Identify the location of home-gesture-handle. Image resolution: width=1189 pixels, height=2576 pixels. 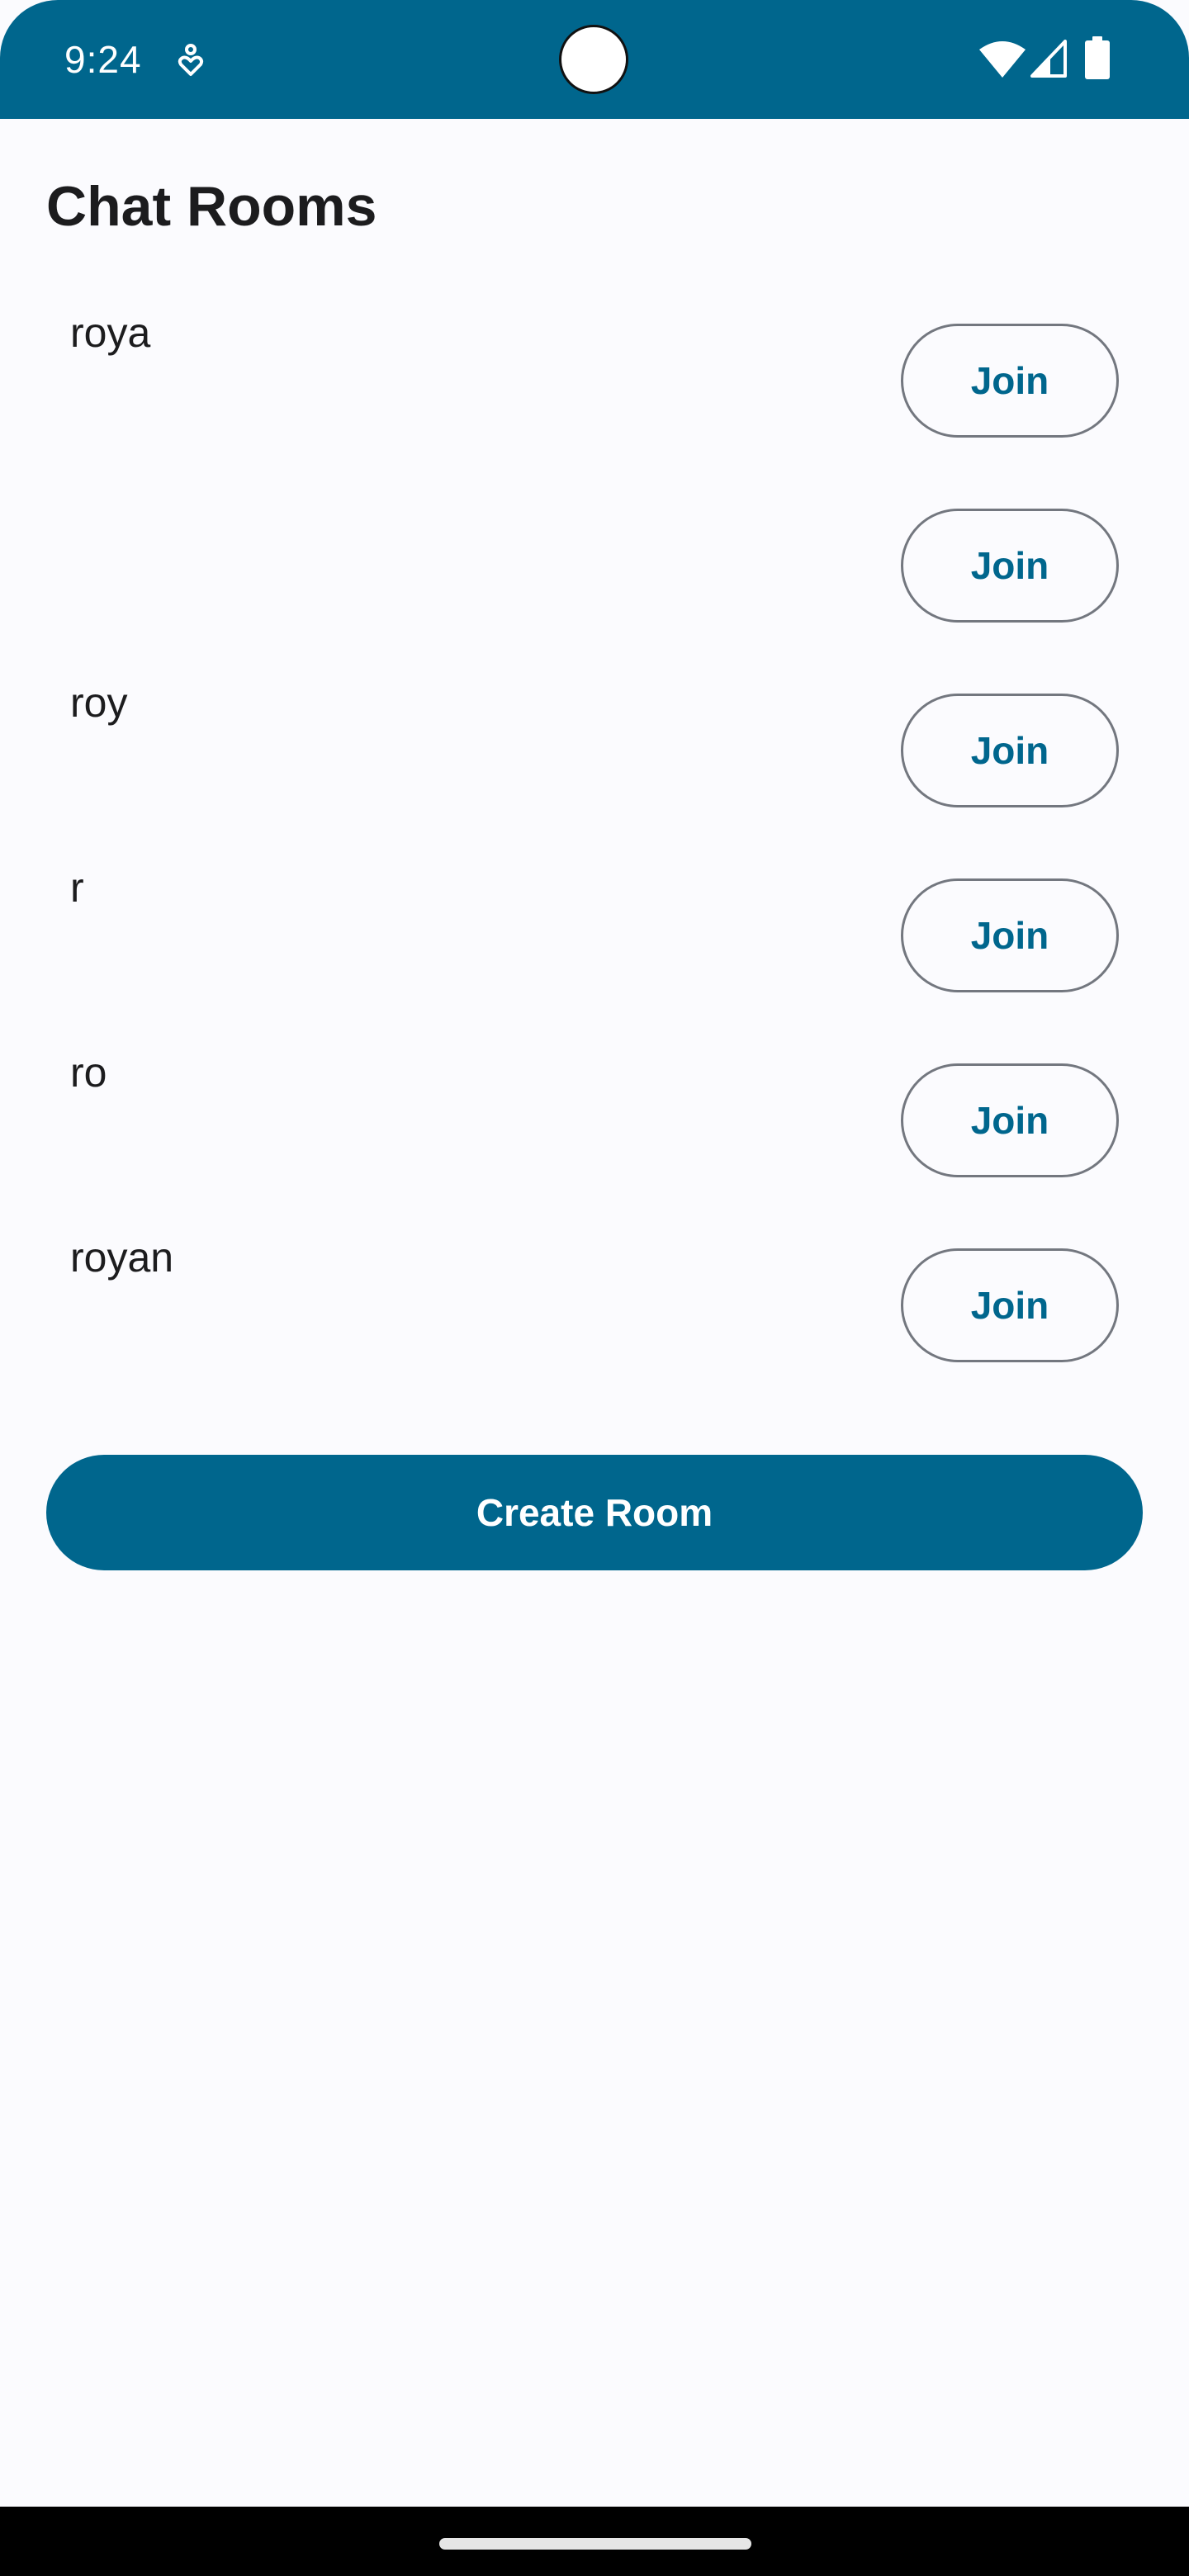
(595, 2544).